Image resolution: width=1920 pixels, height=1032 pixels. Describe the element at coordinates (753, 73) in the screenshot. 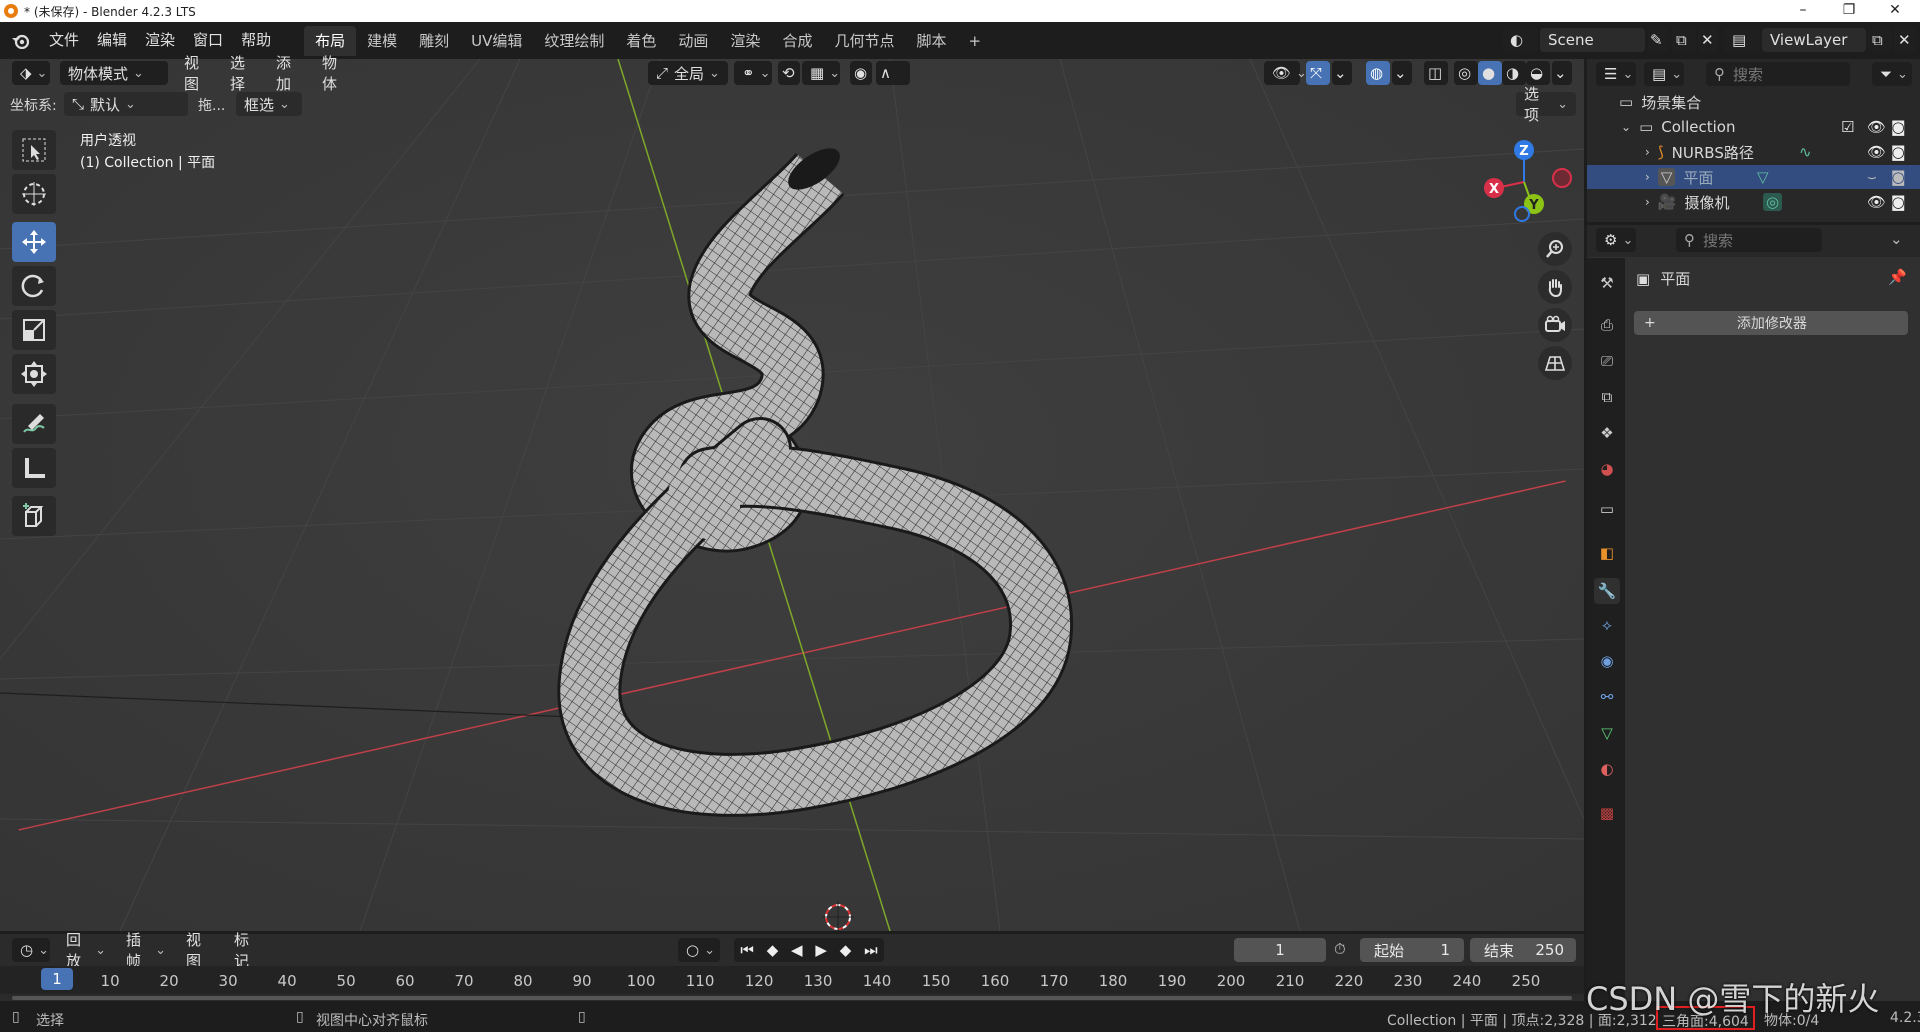

I see `pivot-point-icon: ⚭` at that location.